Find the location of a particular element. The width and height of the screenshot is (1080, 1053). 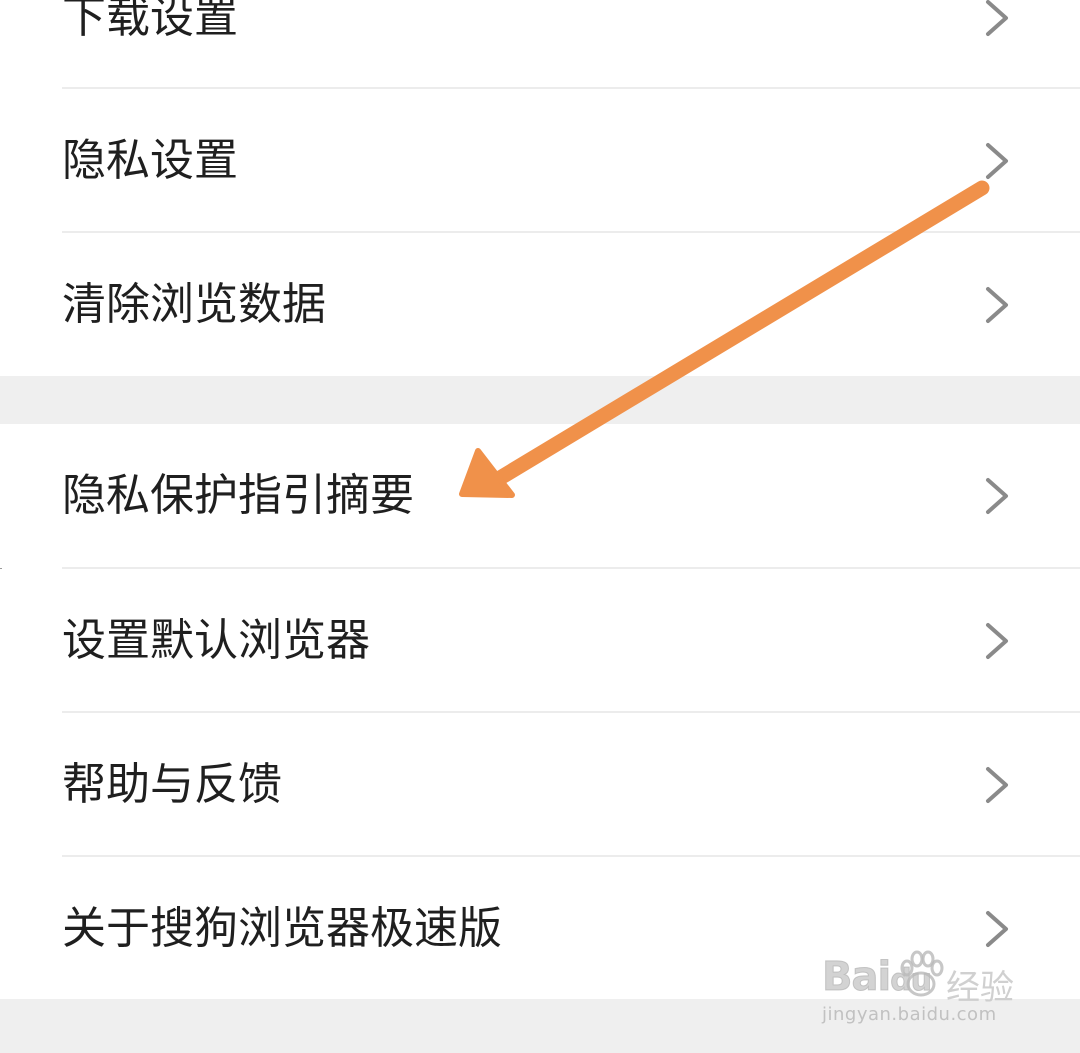

watermark-name: 经验 is located at coordinates (980, 988).